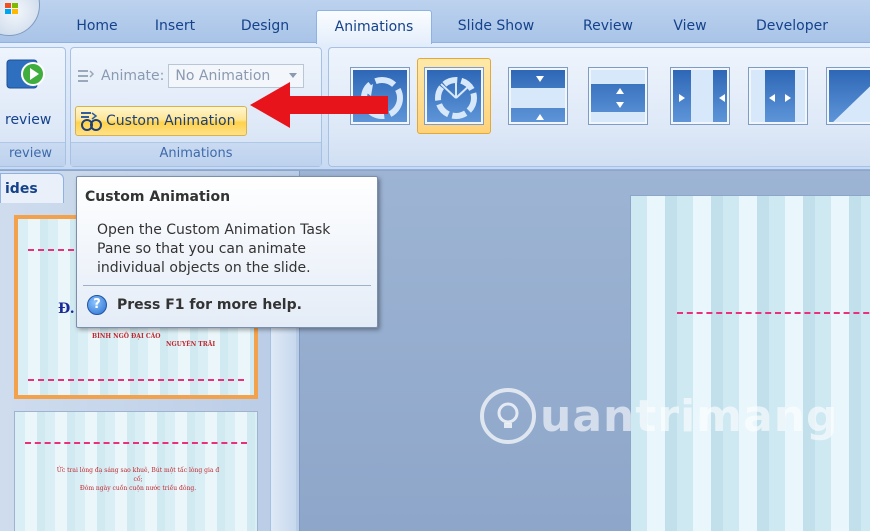 This screenshot has width=870, height=531. Describe the element at coordinates (158, 197) in the screenshot. I see `tooltip-title: Custom Animation` at that location.